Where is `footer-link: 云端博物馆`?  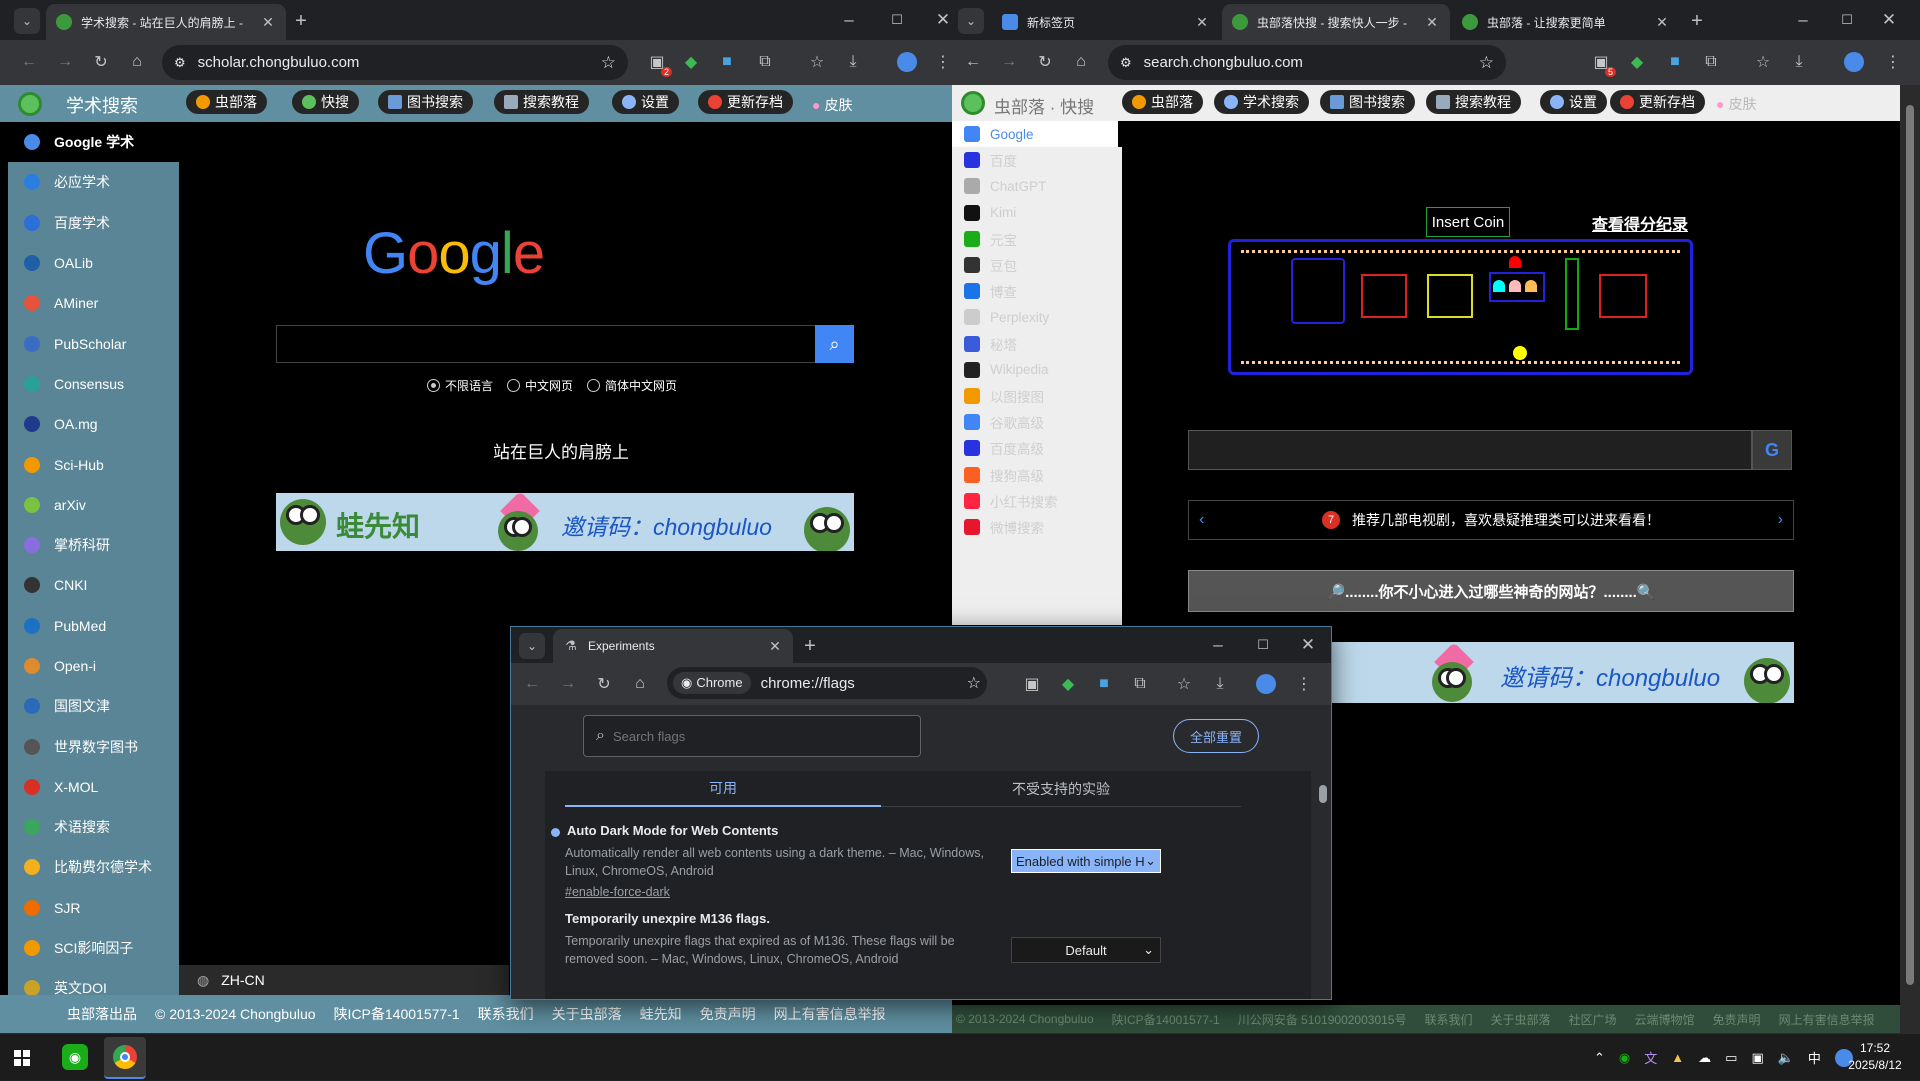
footer-link: 云端博物馆 is located at coordinates (1665, 1019).